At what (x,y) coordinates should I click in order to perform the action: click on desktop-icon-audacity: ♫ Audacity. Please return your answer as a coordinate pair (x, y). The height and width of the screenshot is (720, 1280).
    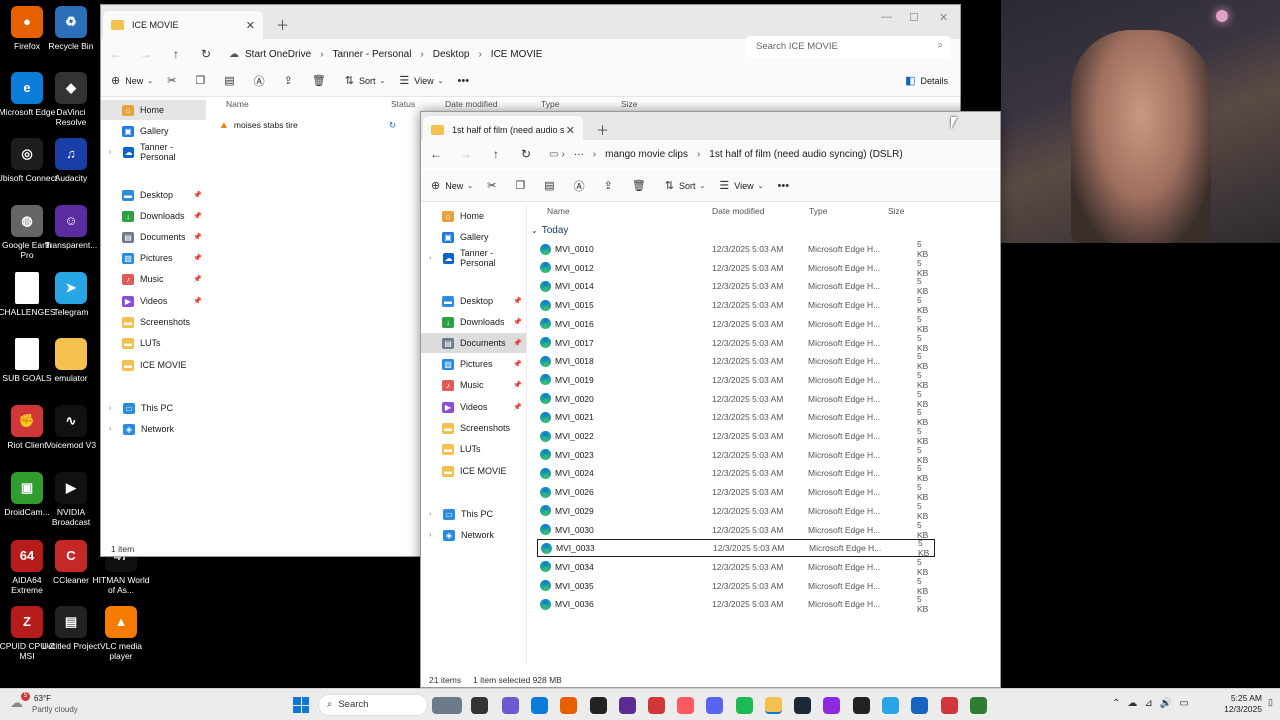
    Looking at the image, I should click on (71, 160).